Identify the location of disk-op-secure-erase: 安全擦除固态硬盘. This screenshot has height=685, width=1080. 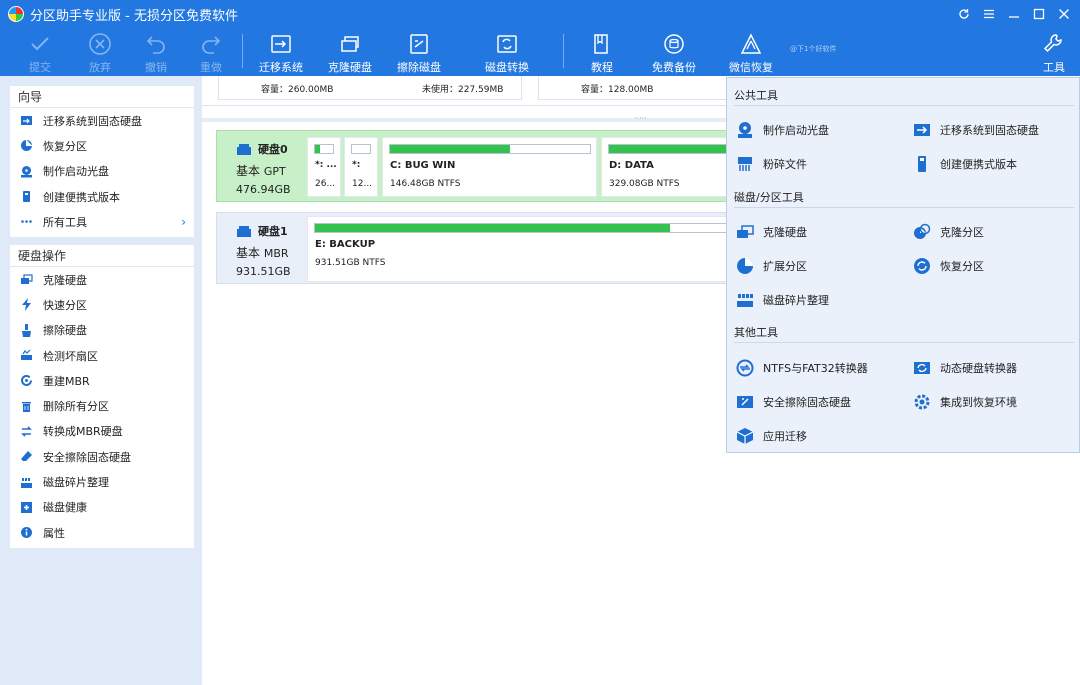
(102, 456).